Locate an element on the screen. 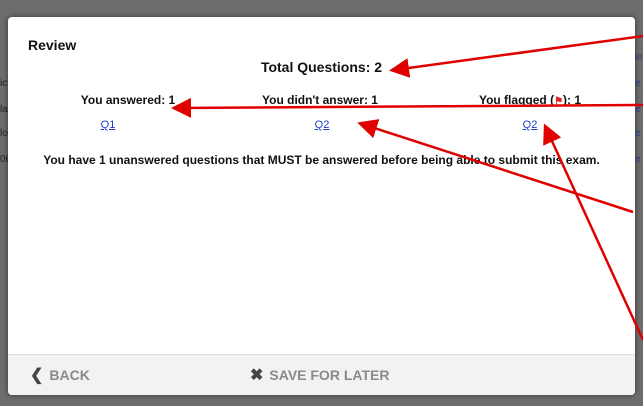 The image size is (643, 406). modal-footer: ❮ BACK ✖ SAVE FOR LATER is located at coordinates (321, 374).